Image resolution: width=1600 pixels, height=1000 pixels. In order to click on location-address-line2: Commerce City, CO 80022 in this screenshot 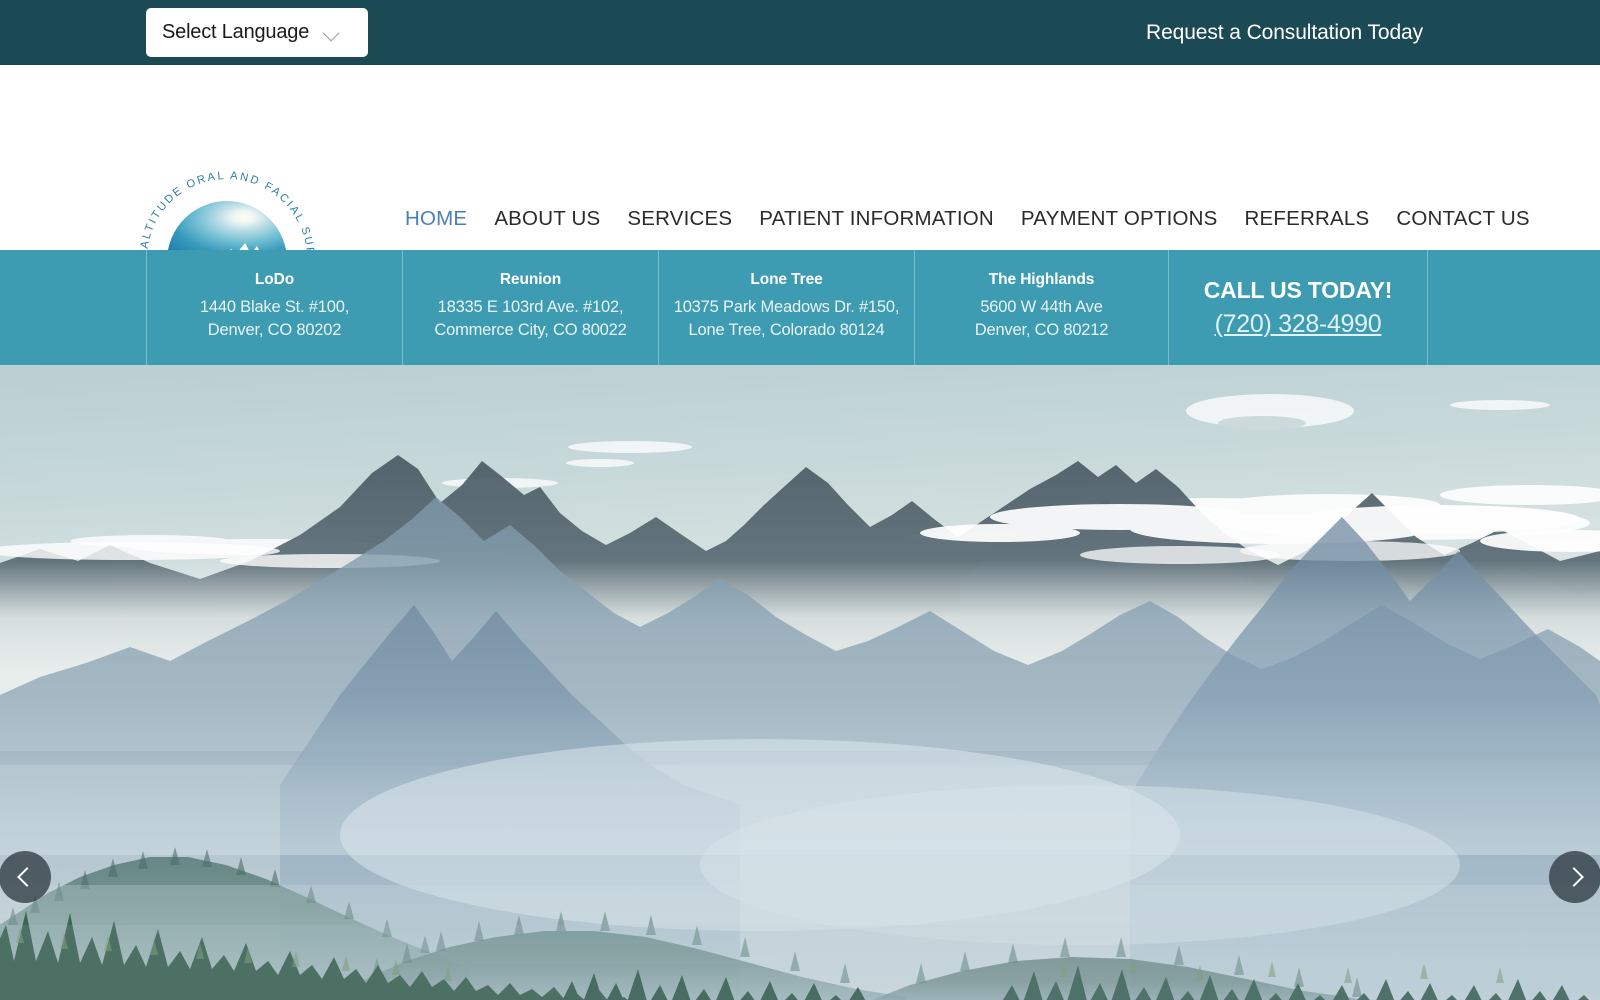, I will do `click(530, 330)`.